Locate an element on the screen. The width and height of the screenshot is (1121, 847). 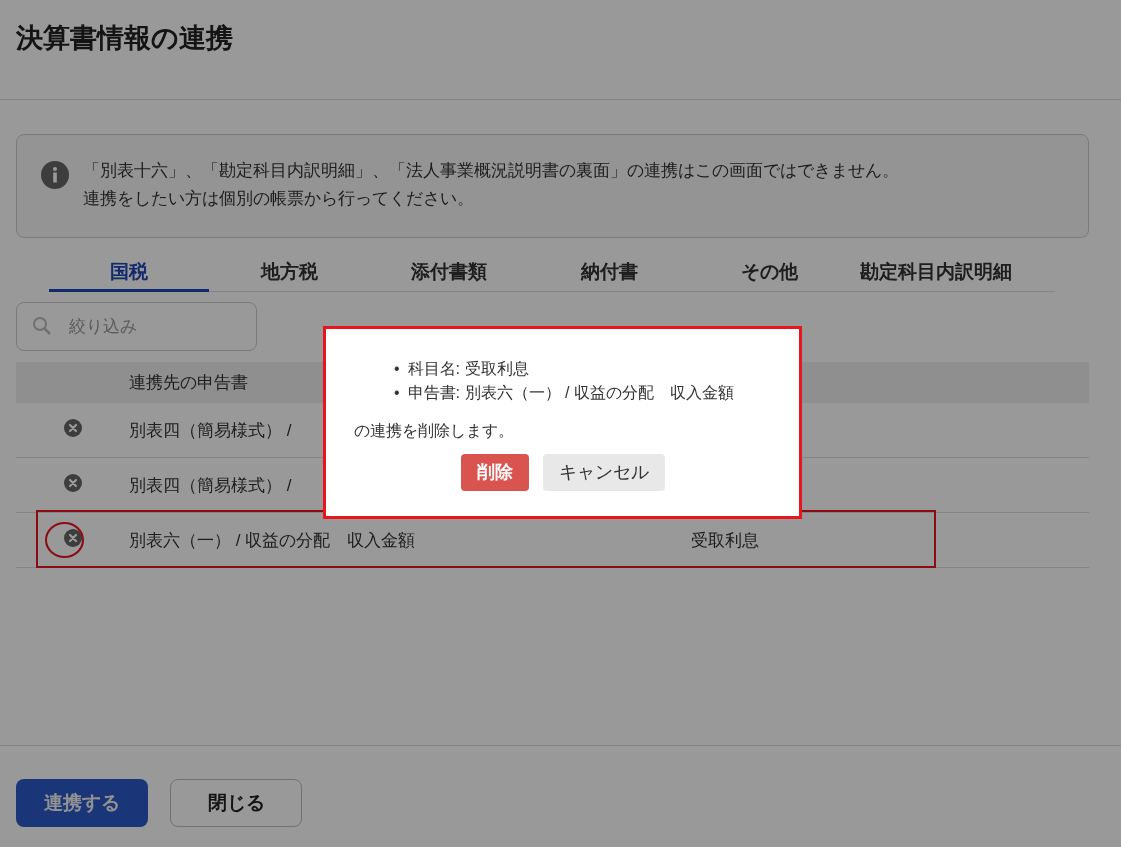
dialog-message: の連携を削除します。 is located at coordinates (434, 431).